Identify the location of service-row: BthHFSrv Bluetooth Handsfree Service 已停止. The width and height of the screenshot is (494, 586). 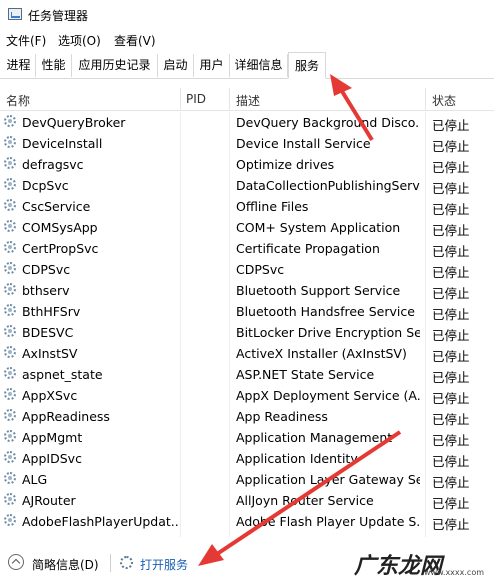
(247, 311).